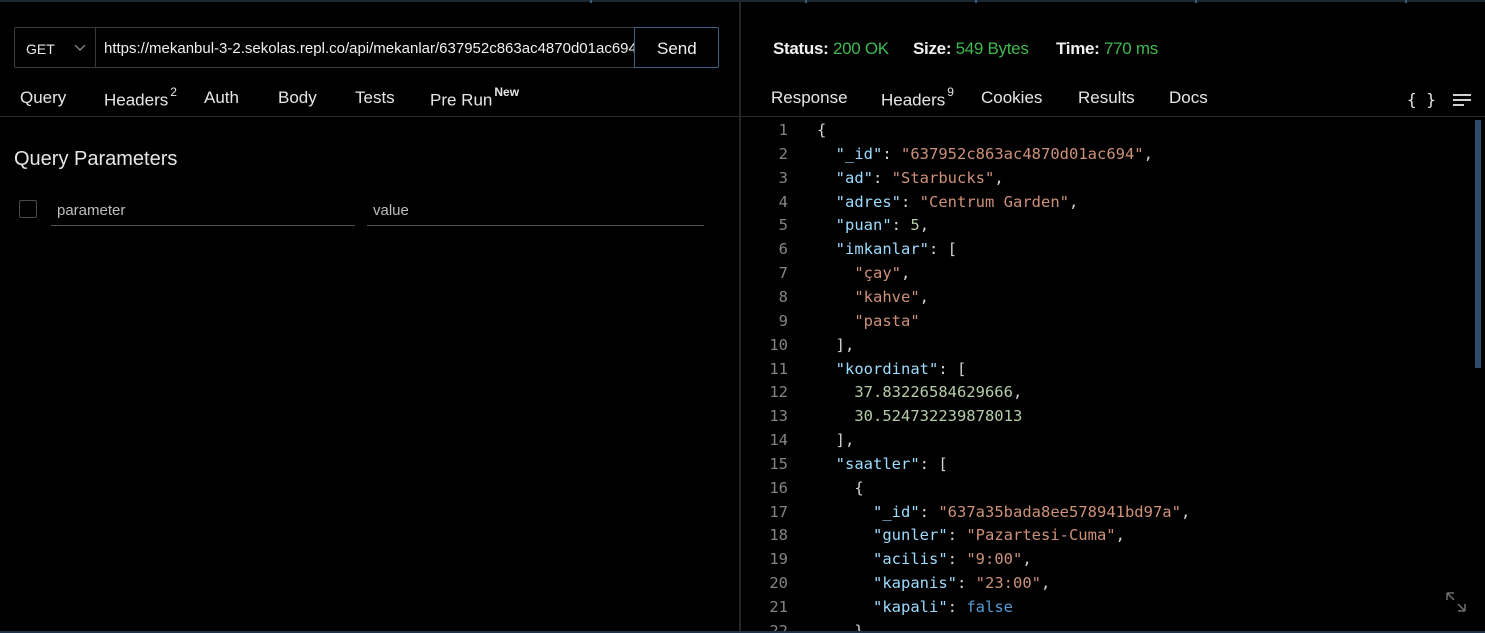  Describe the element at coordinates (297, 98) in the screenshot. I see `tab-body: Body` at that location.